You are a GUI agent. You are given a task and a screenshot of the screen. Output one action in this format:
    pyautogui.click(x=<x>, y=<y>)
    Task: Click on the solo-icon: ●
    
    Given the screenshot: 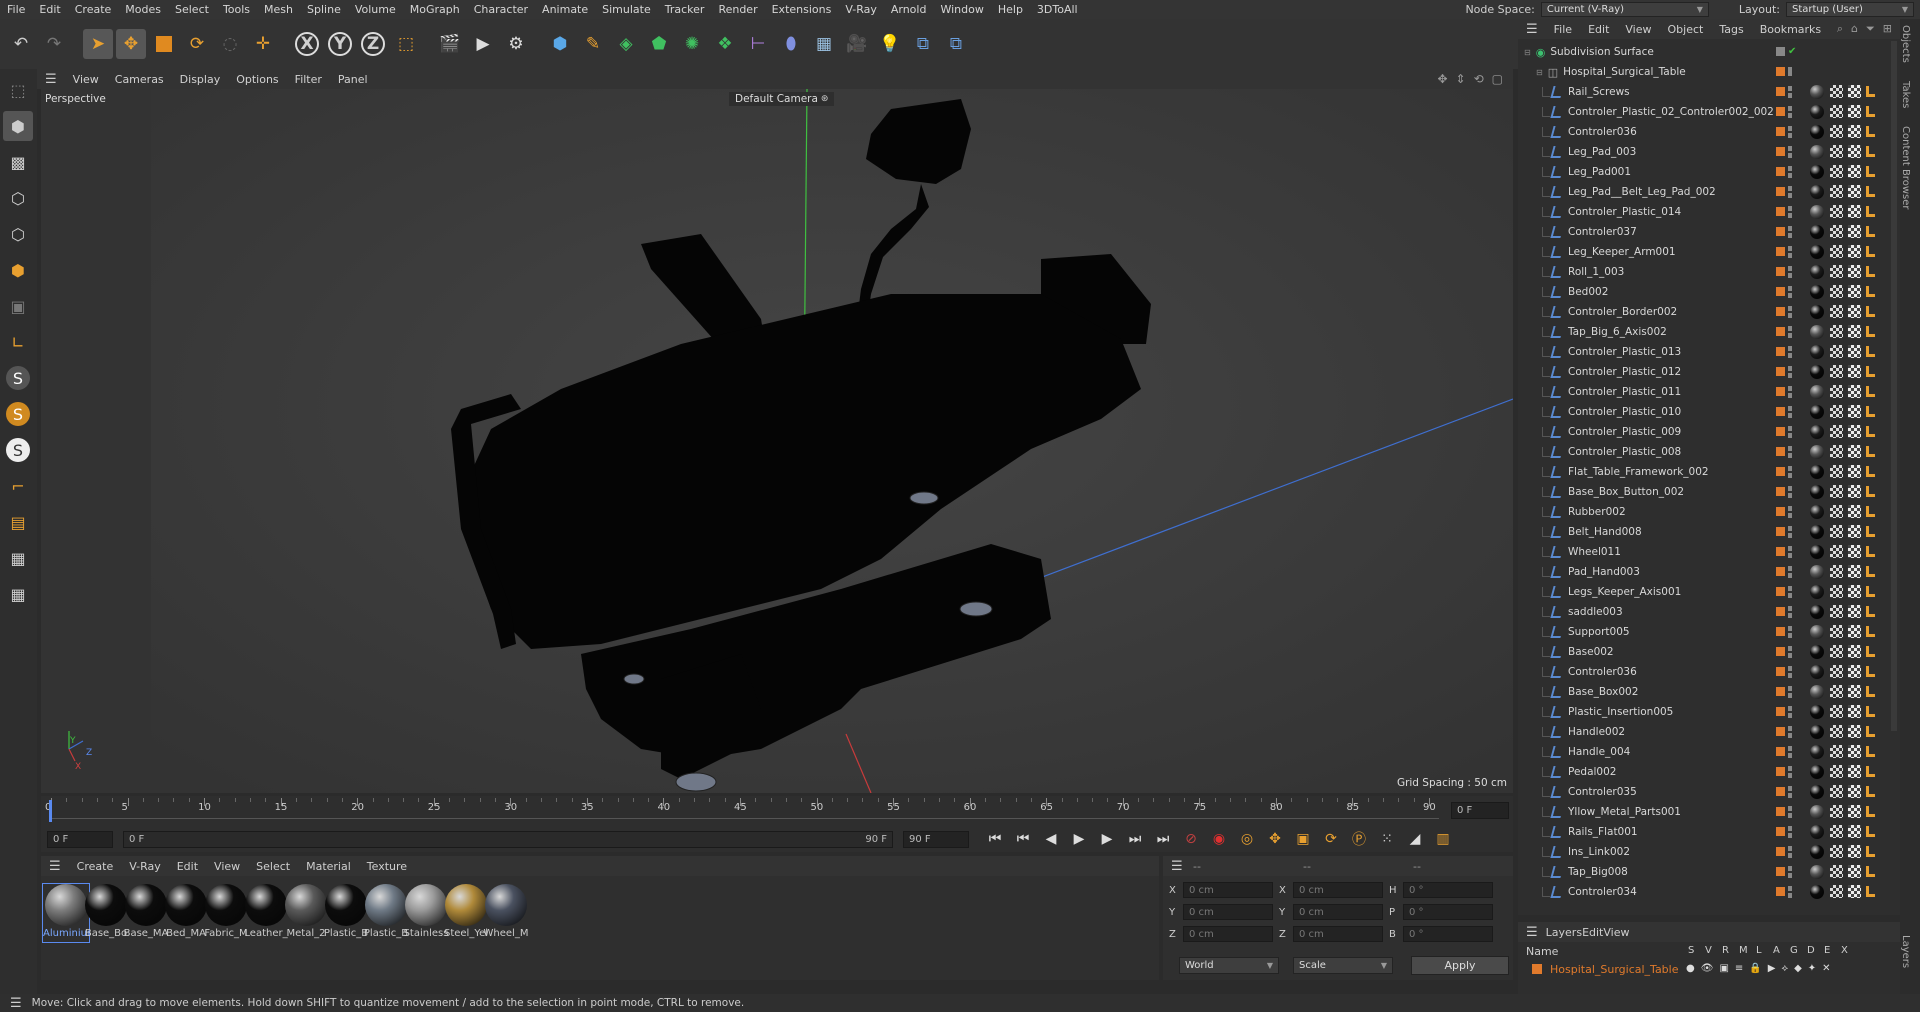 What is the action you would take?
    pyautogui.click(x=1690, y=968)
    